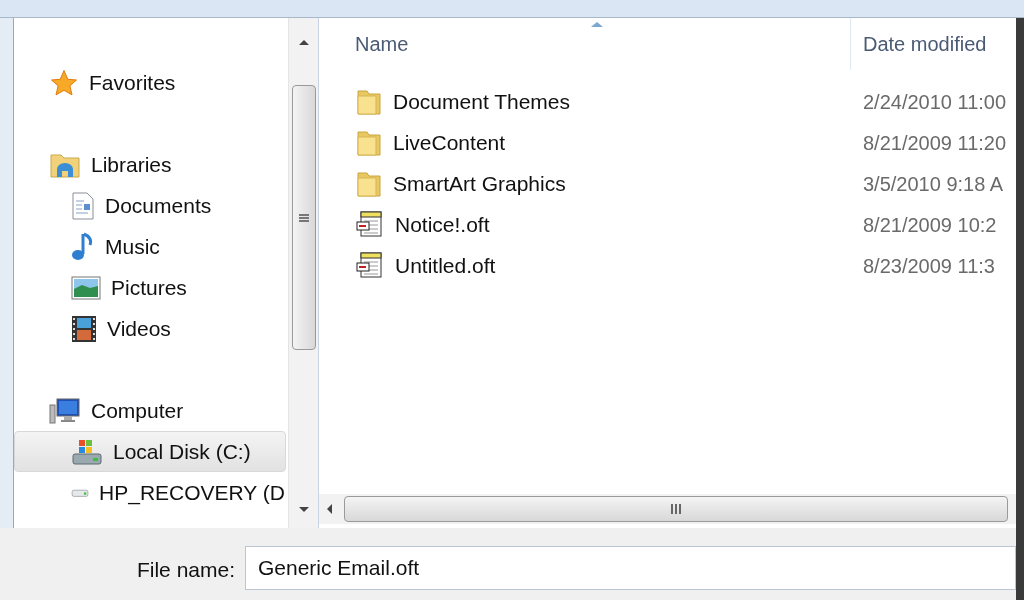 The height and width of the screenshot is (600, 1024). I want to click on file-name: Untitled.oft, so click(445, 265).